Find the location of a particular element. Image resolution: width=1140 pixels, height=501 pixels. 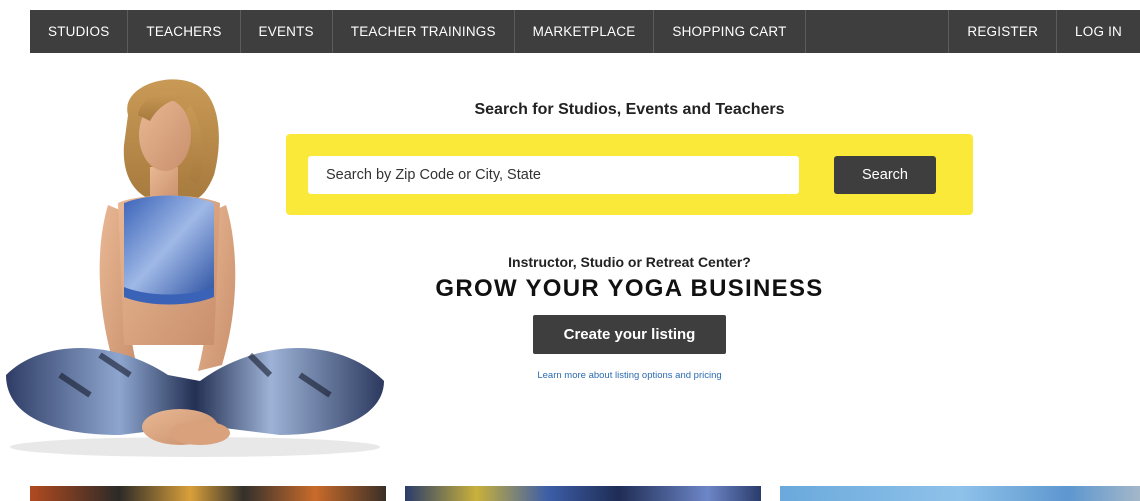

search-heading: Search for Studios, Events and Teachers is located at coordinates (629, 109).